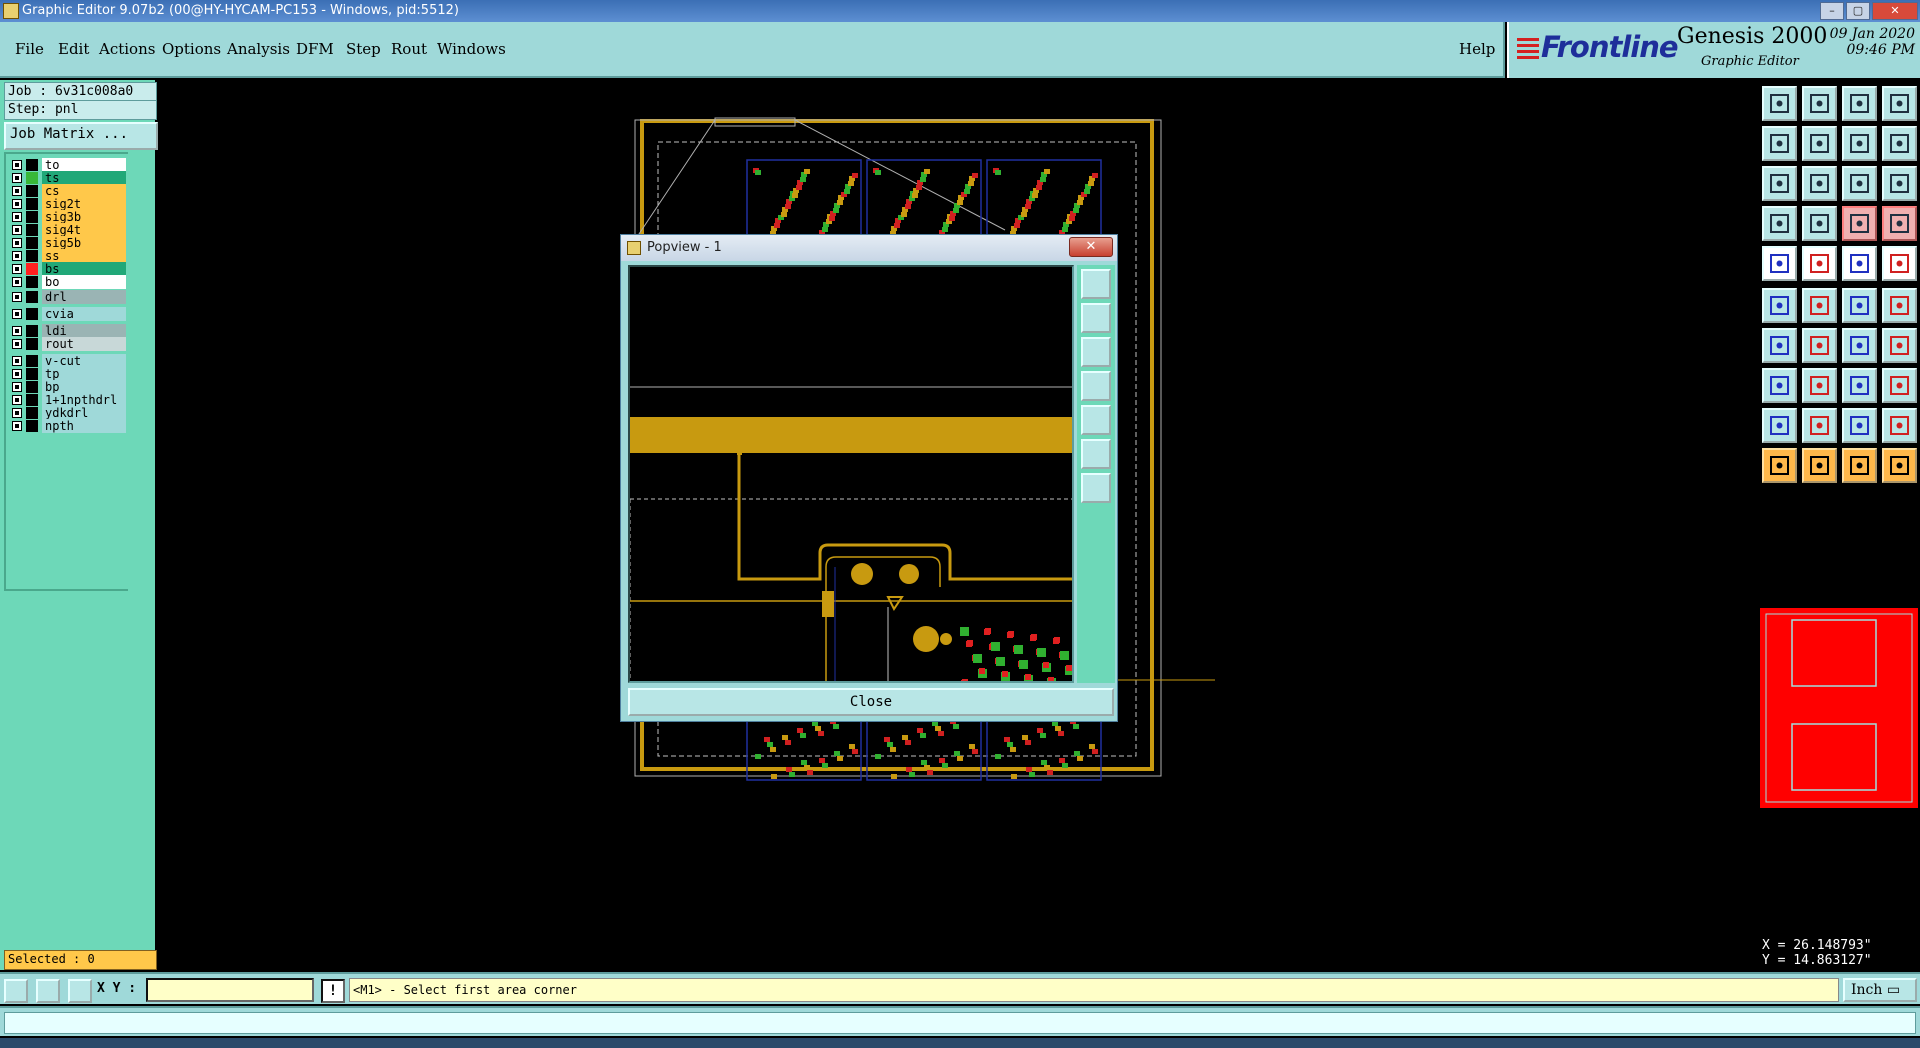  Describe the element at coordinates (1899, 103) in the screenshot. I see `layout-icon` at that location.